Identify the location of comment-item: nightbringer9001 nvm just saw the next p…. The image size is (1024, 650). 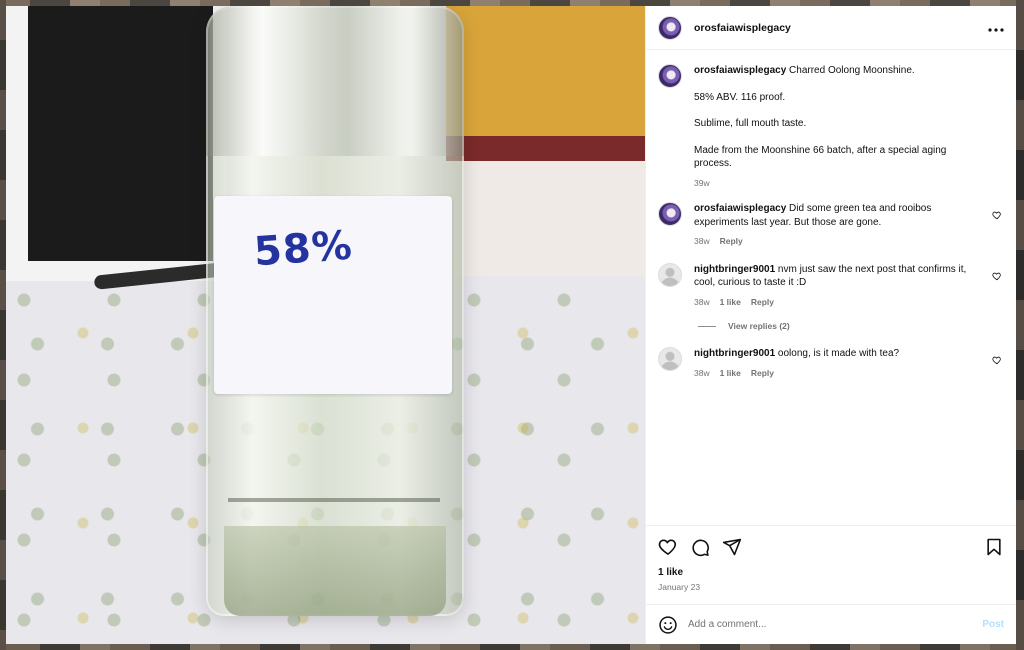
(831, 286).